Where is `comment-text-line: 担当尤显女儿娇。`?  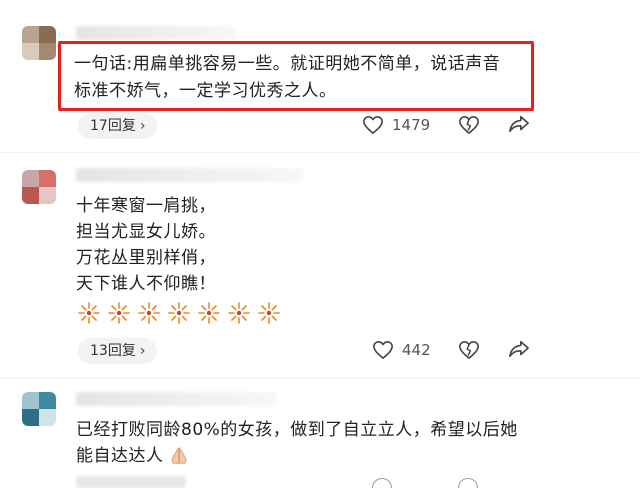 comment-text-line: 担当尤显女儿娇。 is located at coordinates (146, 232).